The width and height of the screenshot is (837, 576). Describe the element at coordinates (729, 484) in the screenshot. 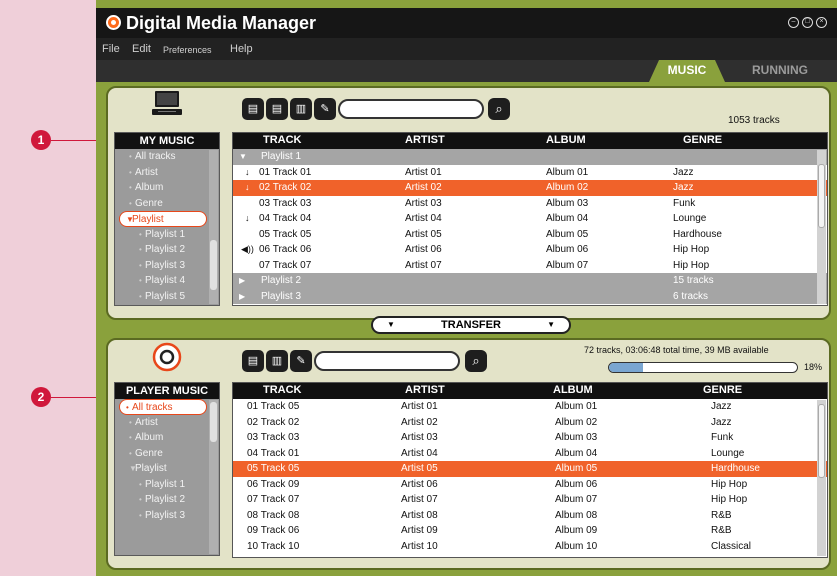

I see `cell-genre: Hip Hop` at that location.